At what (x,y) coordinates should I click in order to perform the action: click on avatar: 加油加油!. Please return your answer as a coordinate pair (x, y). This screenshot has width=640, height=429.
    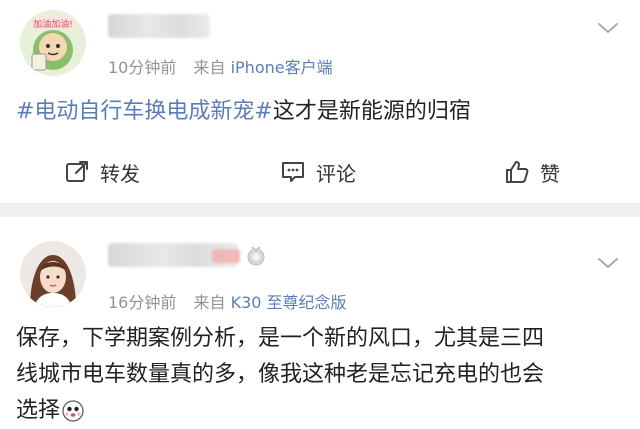
    Looking at the image, I should click on (53, 43).